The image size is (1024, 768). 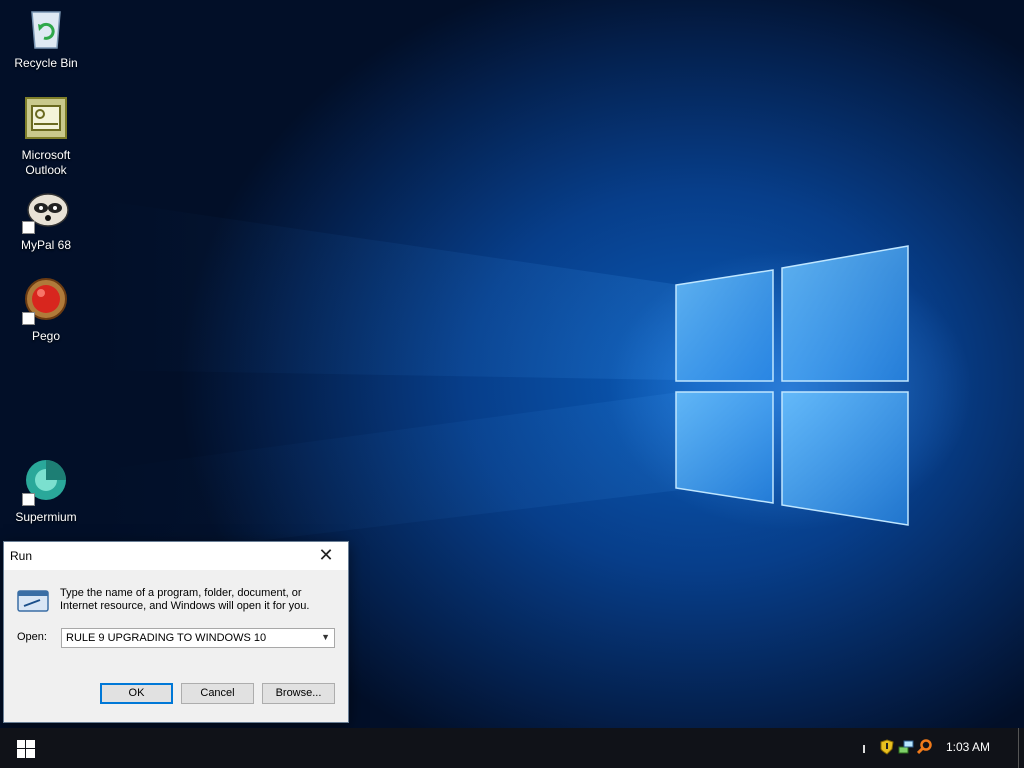 I want to click on cancel-button: Cancel, so click(x=217, y=693).